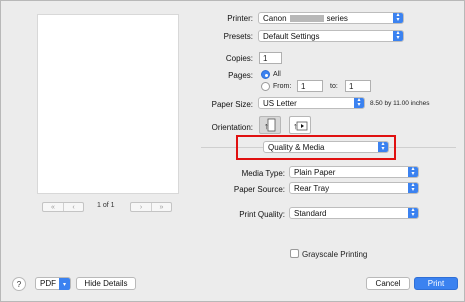 The image size is (465, 302). What do you see at coordinates (240, 75) in the screenshot?
I see `pages-label: Pages:` at bounding box center [240, 75].